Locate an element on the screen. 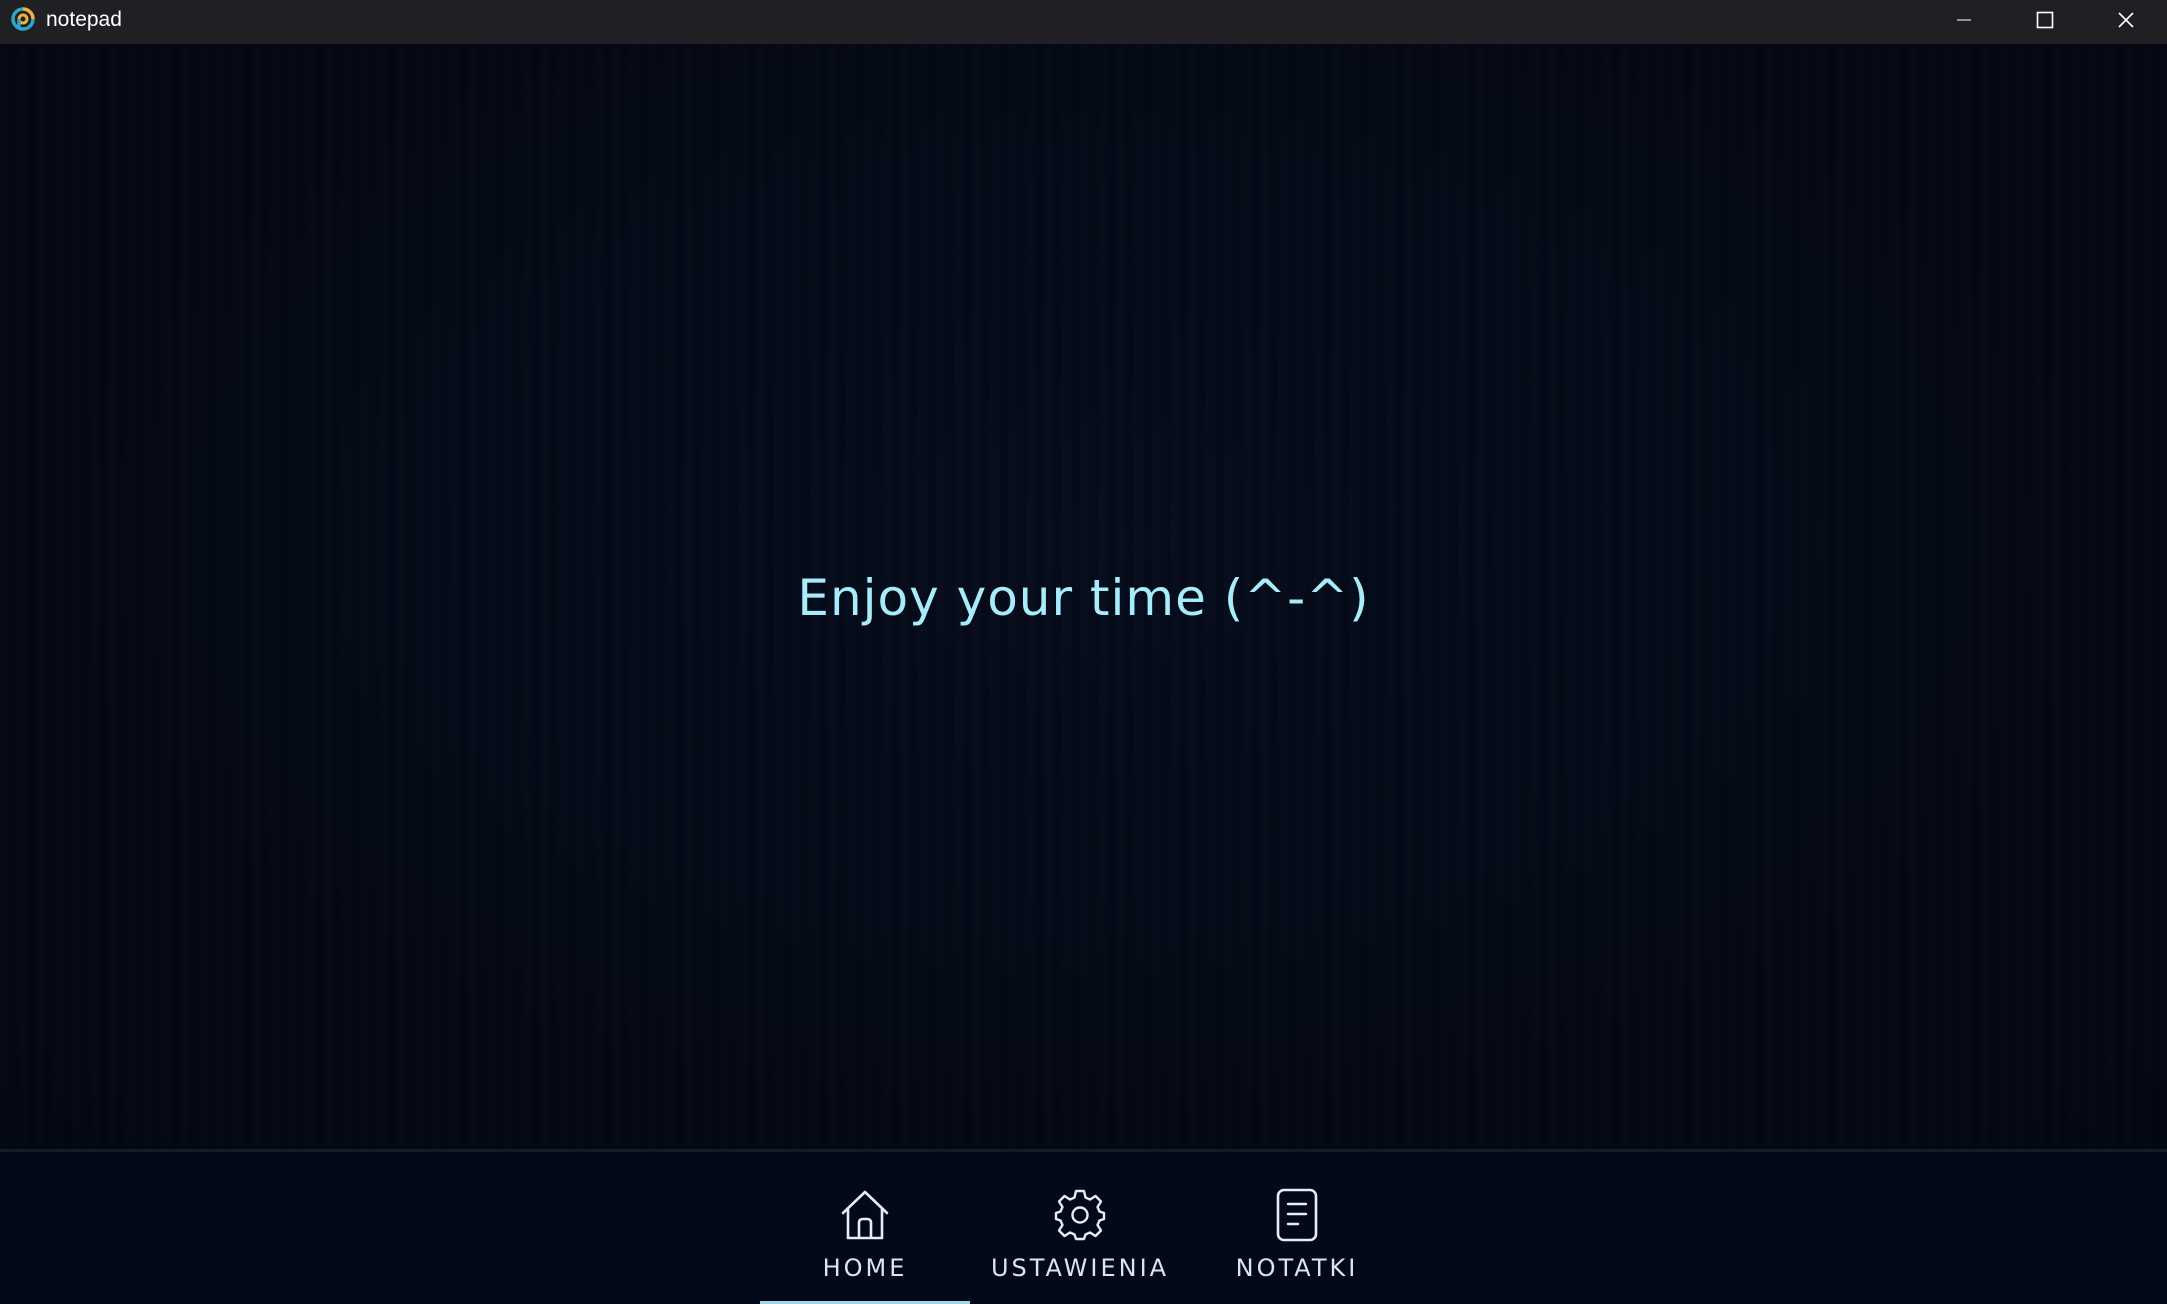 The height and width of the screenshot is (1304, 2167). minimize-button is located at coordinates (1964, 20).